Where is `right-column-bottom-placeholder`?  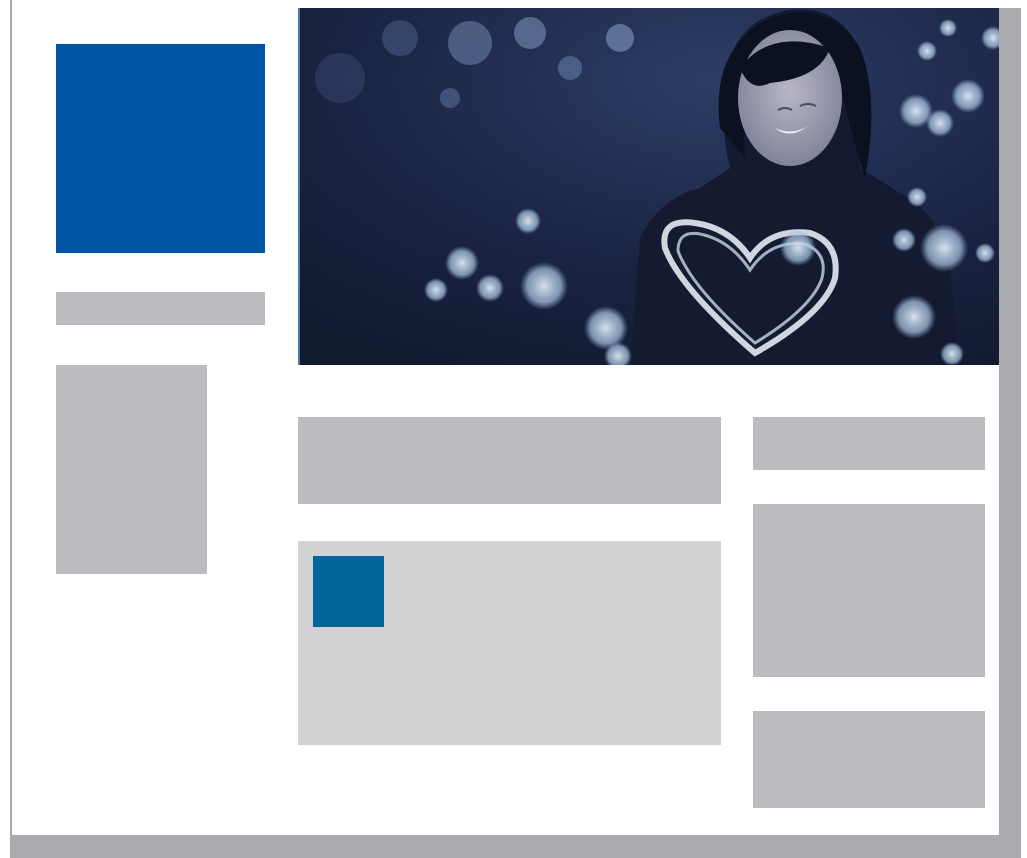 right-column-bottom-placeholder is located at coordinates (869, 759).